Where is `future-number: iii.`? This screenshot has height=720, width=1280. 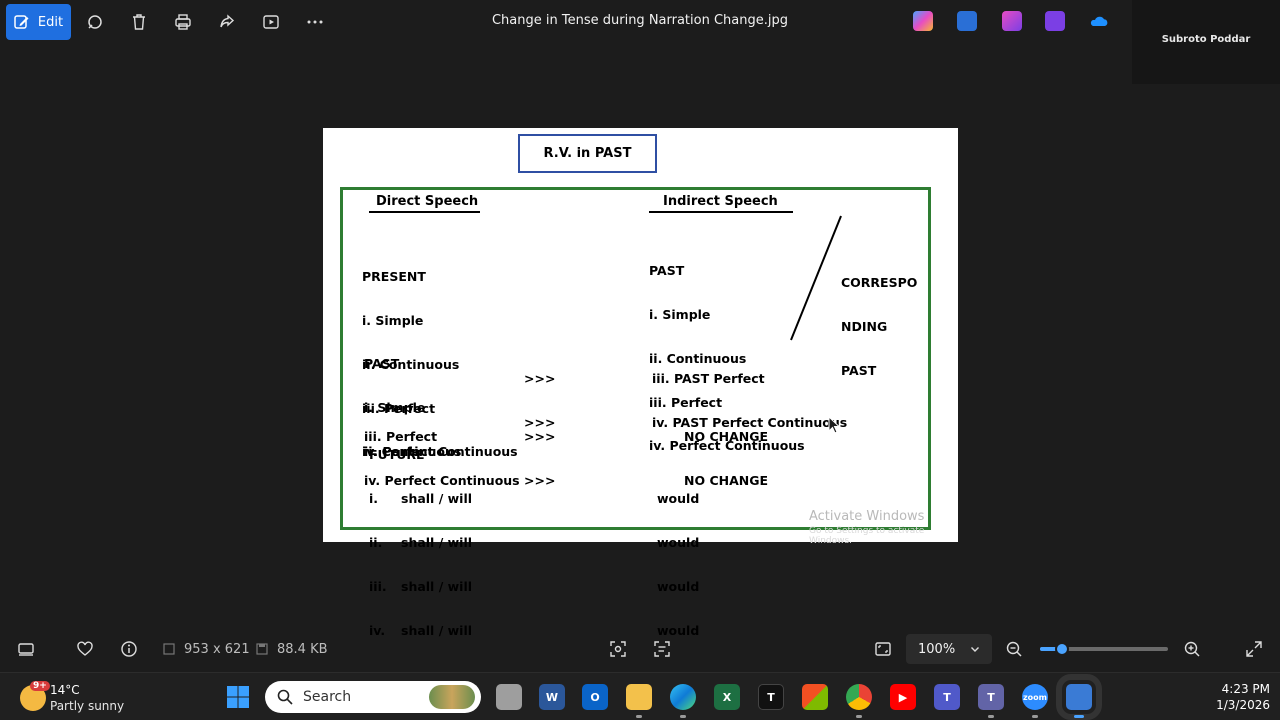 future-number: iii. is located at coordinates (378, 586).